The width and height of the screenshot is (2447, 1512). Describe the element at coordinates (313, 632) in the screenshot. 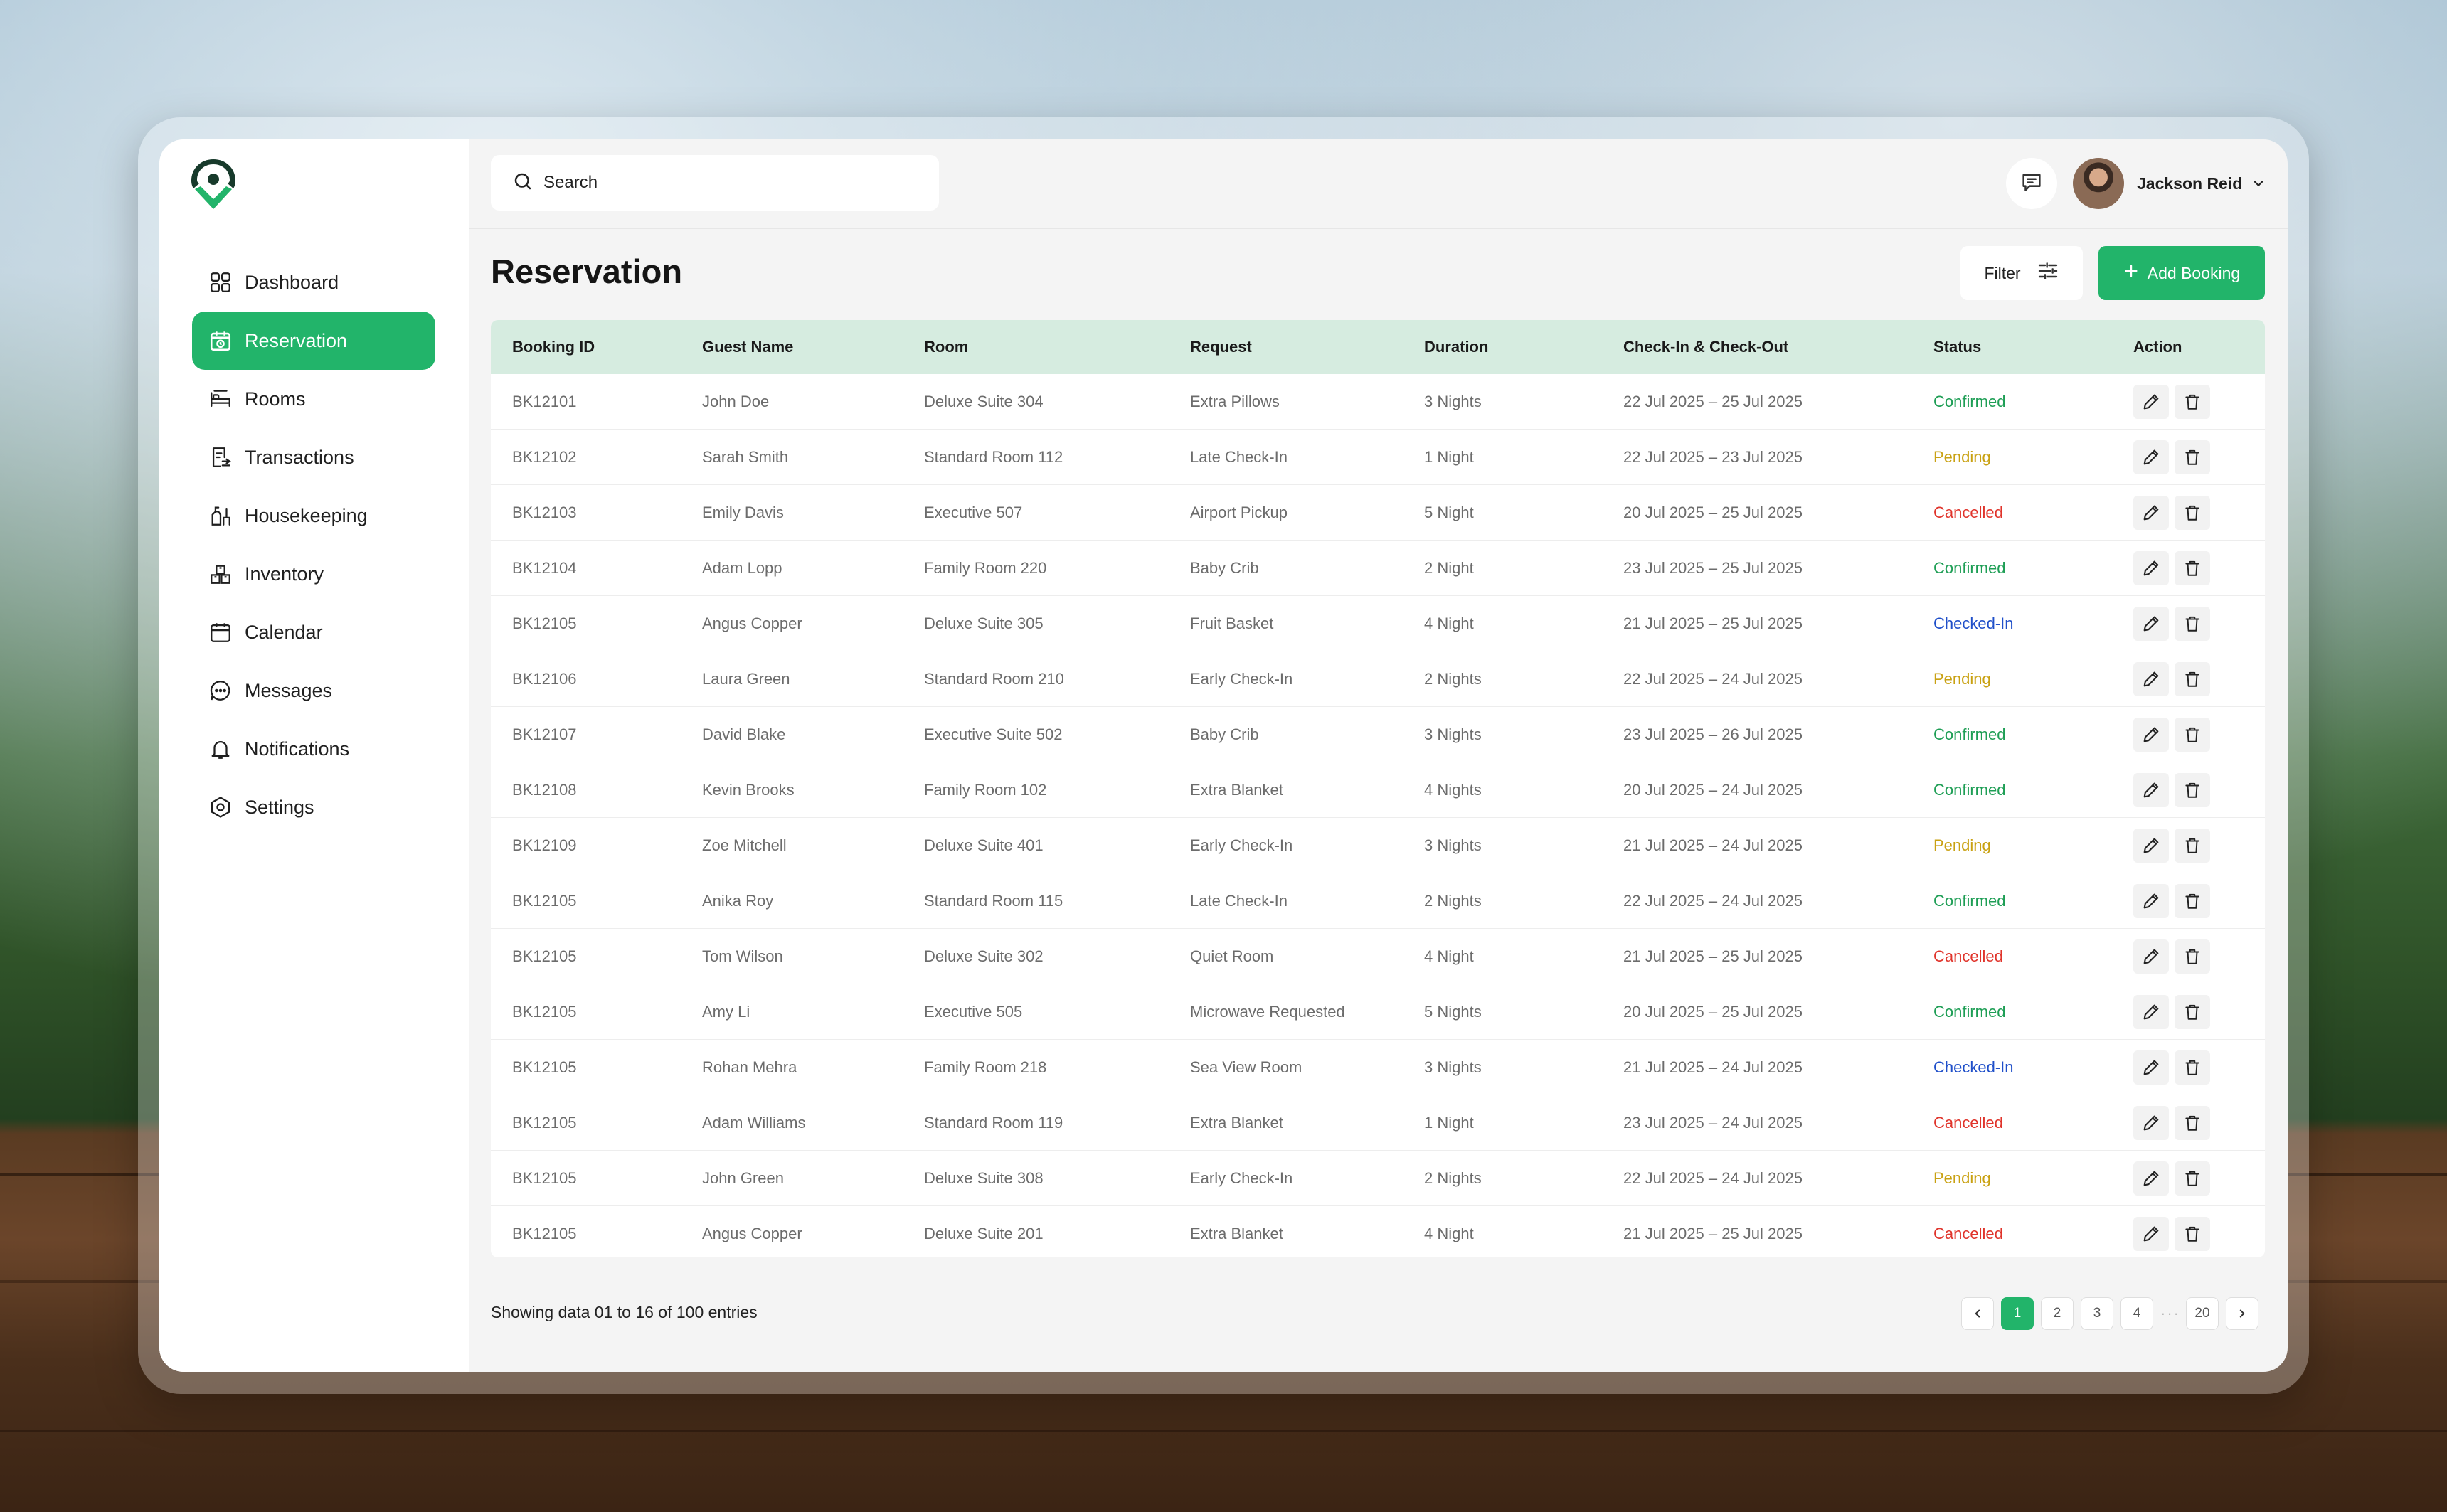

I see `sidebar-item-calendar: Calendar` at that location.